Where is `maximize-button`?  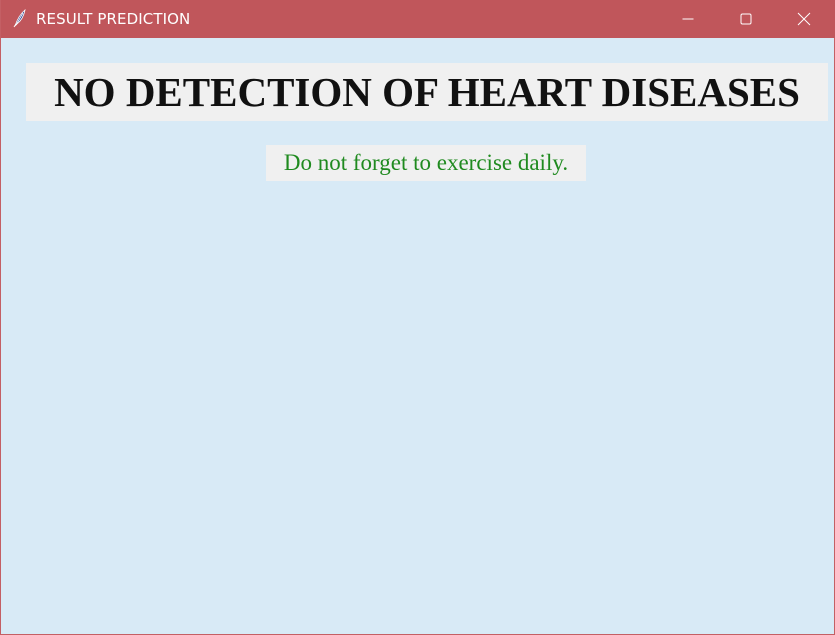 maximize-button is located at coordinates (746, 19).